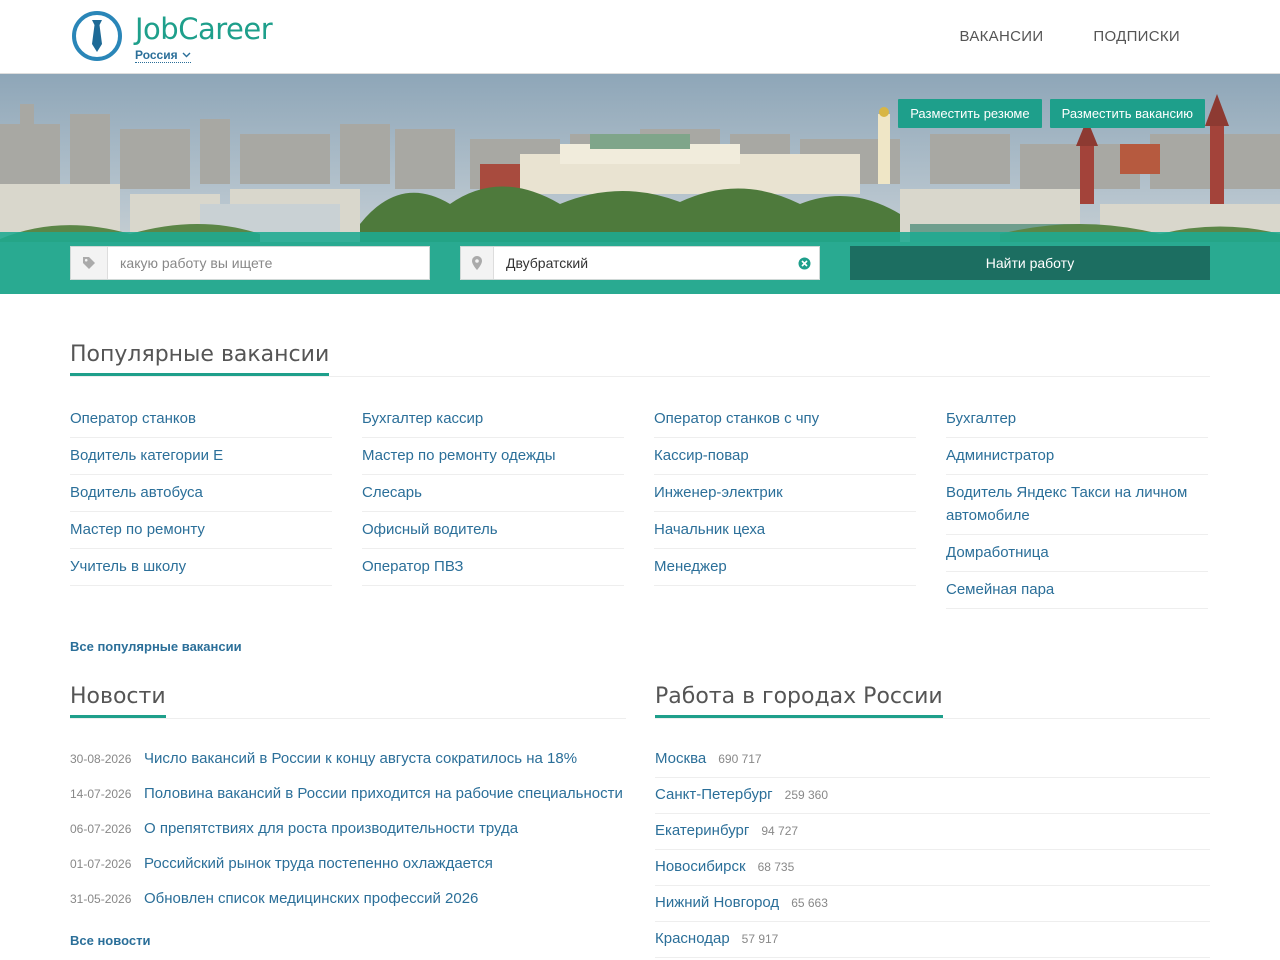 The height and width of the screenshot is (960, 1280). Describe the element at coordinates (809, 903) in the screenshot. I see `city-vacancy-count: 65 663` at that location.